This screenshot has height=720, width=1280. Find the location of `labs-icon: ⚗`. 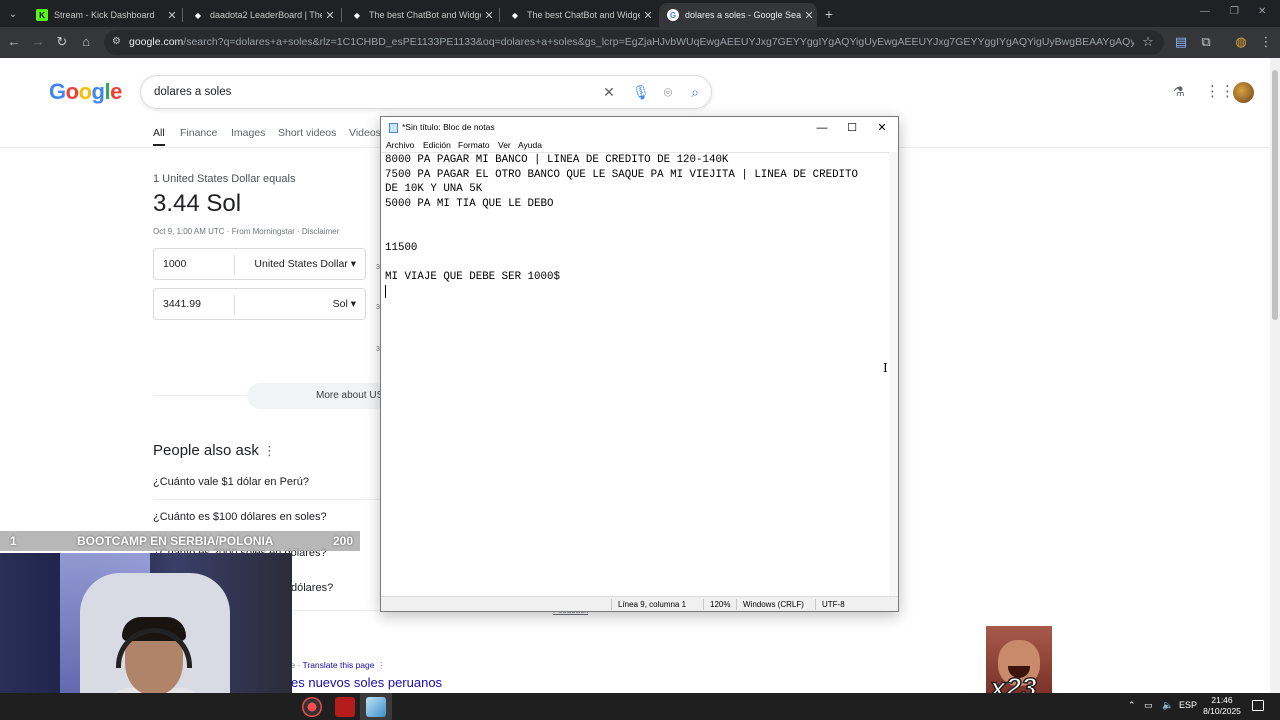

labs-icon: ⚗ is located at coordinates (1181, 92).